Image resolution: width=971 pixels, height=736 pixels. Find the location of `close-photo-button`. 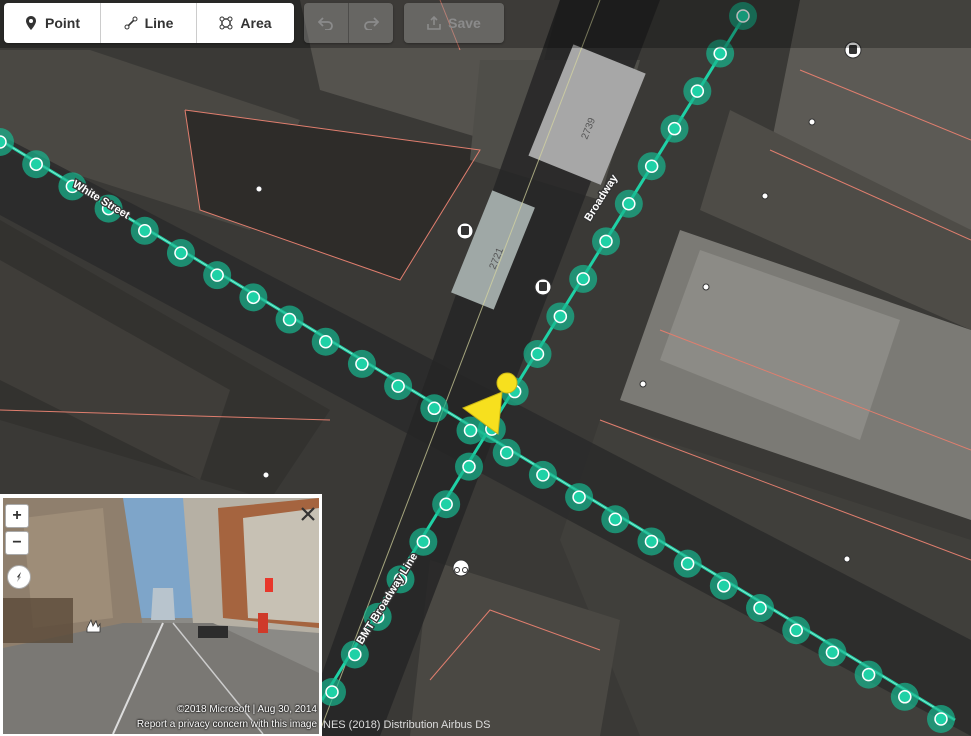

close-photo-button is located at coordinates (308, 514).